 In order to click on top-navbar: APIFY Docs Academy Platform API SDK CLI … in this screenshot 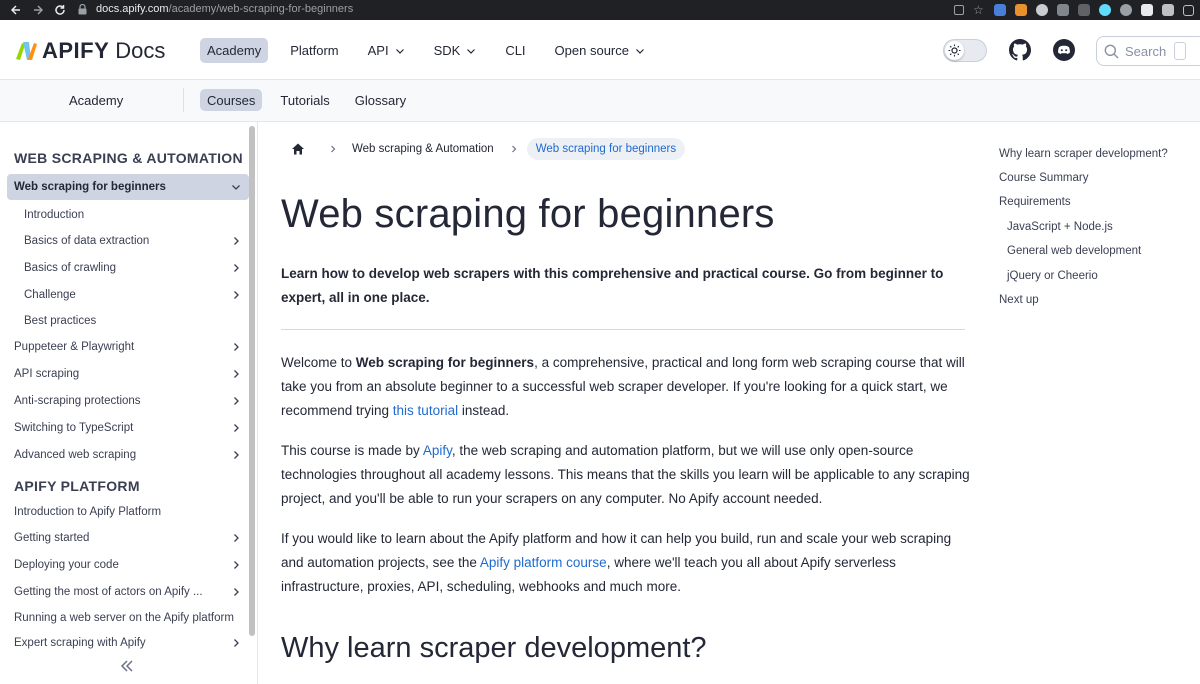, I will do `click(600, 50)`.